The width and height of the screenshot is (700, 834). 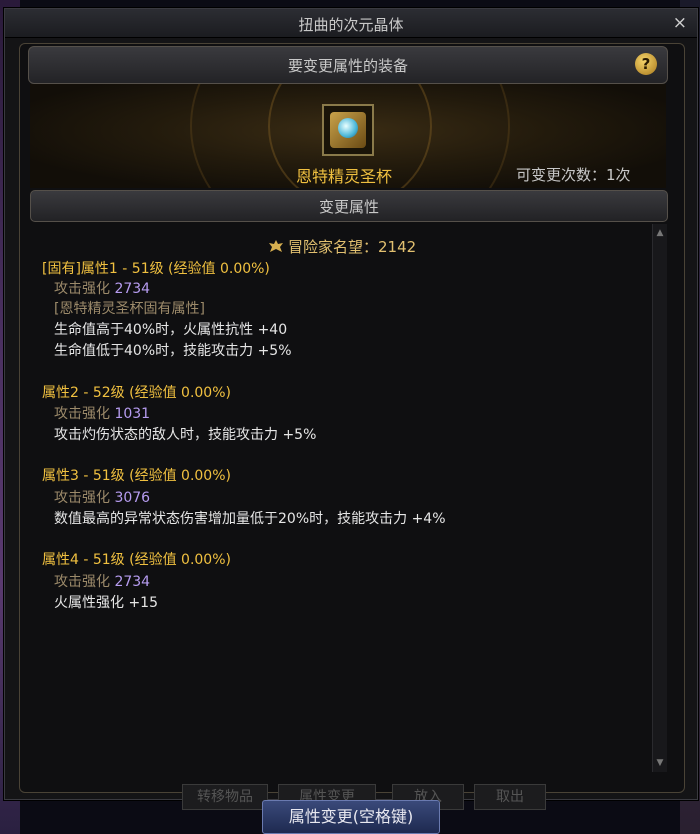 What do you see at coordinates (173, 351) in the screenshot?
I see `attr-1-extra-3: 生命值低于40%时，技能攻击力 +5%` at bounding box center [173, 351].